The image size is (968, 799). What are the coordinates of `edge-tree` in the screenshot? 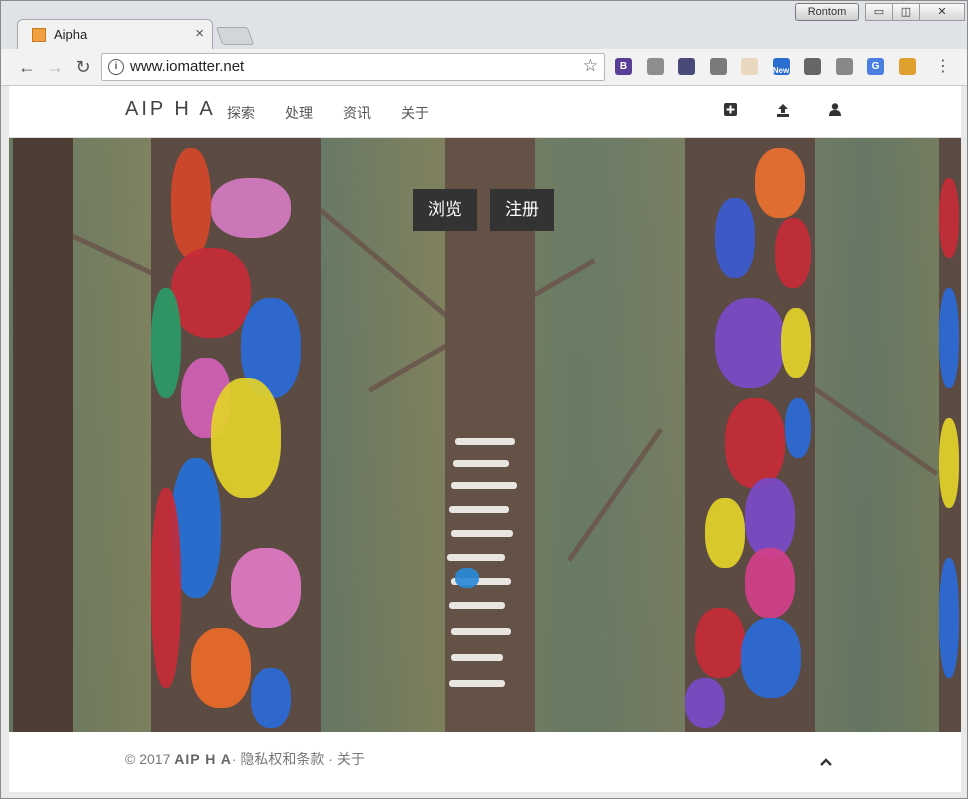 It's located at (950, 435).